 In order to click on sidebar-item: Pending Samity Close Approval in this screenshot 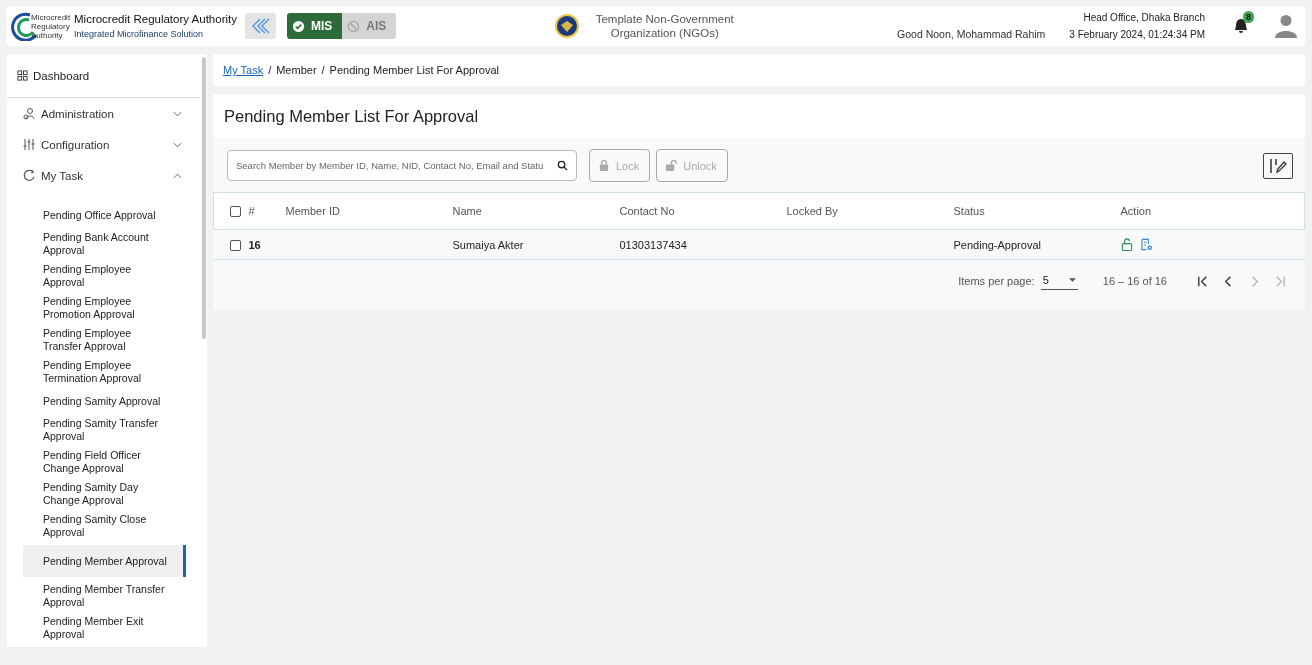, I will do `click(104, 526)`.